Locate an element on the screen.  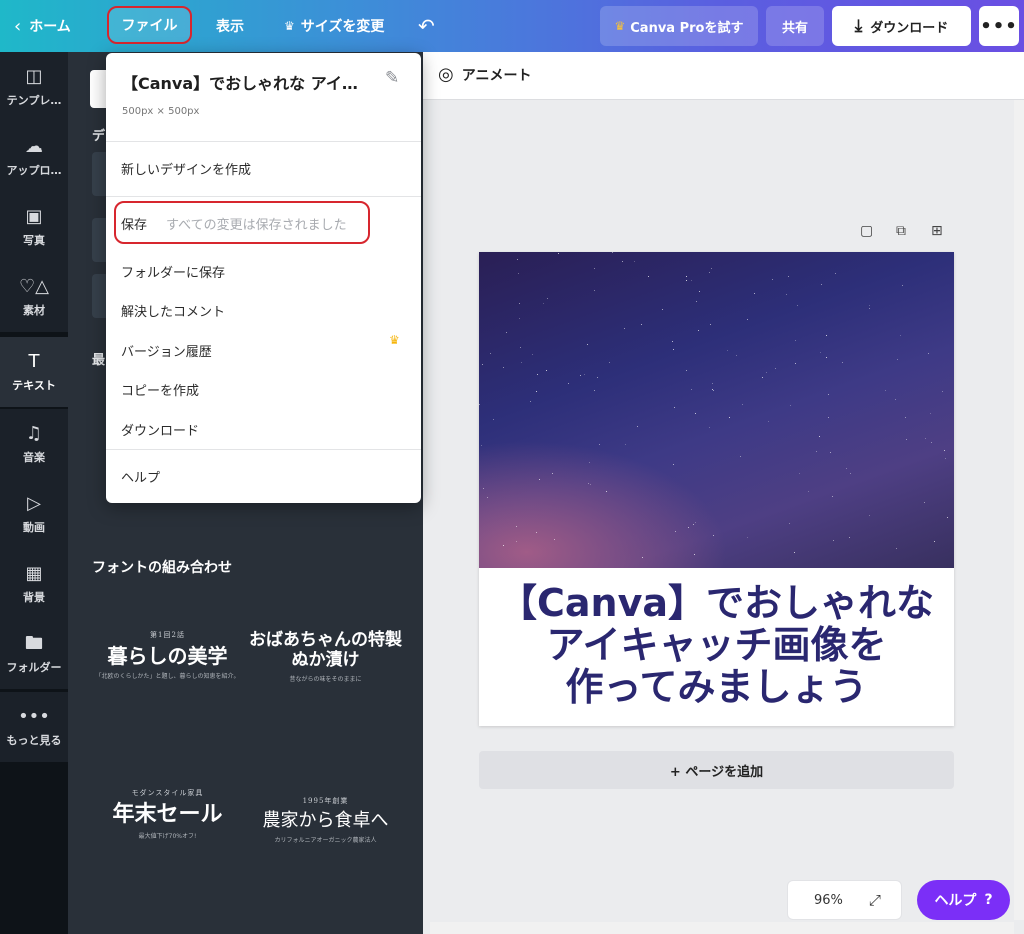
menu-item-new-design: 新しいデザインを作成 is located at coordinates (186, 168).